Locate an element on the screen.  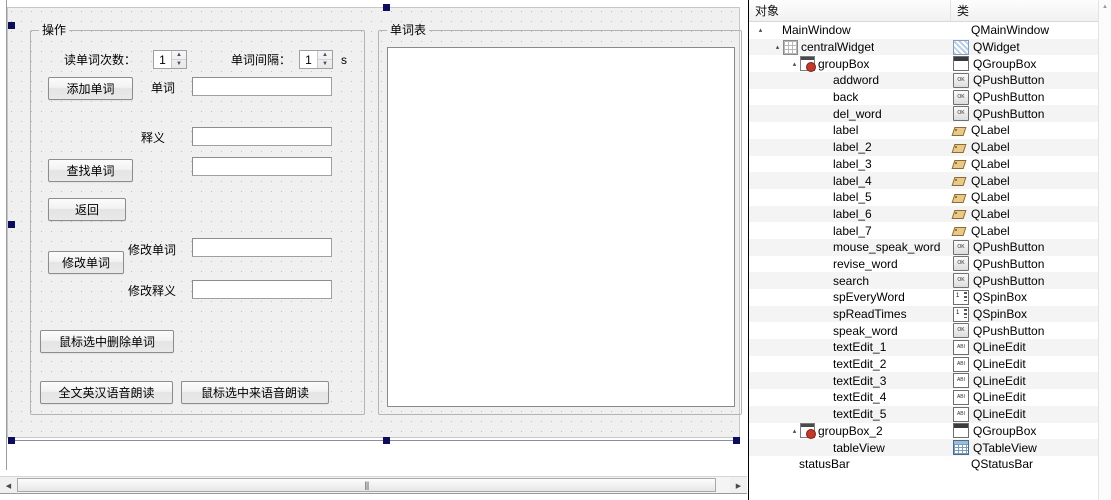
tree-row: revise_word QPushButton is located at coordinates (930, 264).